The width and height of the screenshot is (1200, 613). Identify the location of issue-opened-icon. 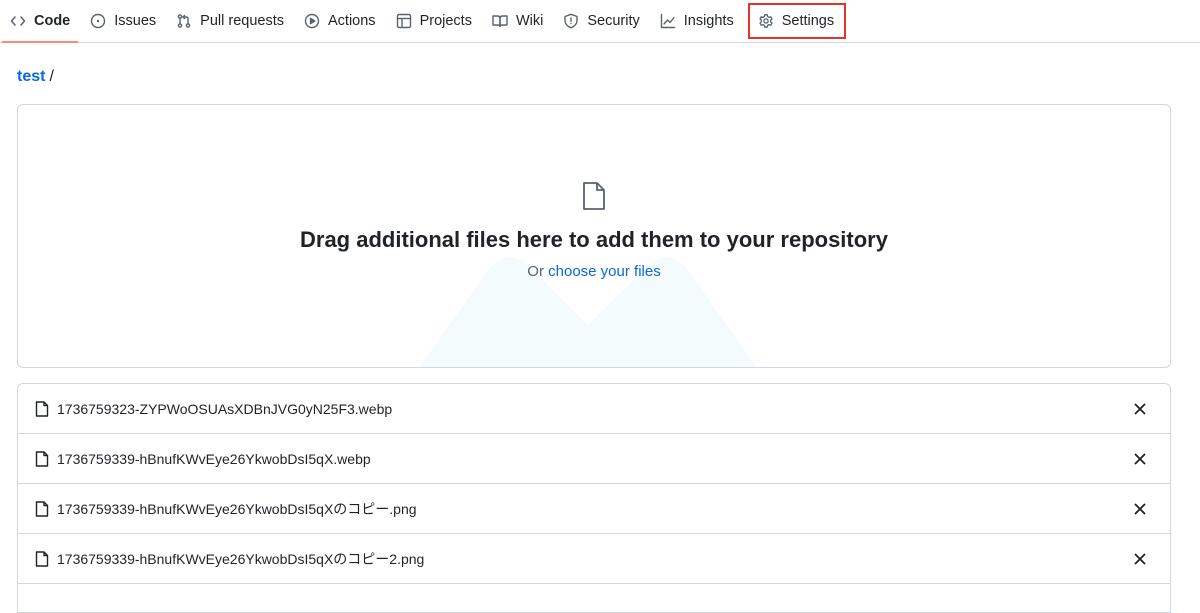
(98, 21).